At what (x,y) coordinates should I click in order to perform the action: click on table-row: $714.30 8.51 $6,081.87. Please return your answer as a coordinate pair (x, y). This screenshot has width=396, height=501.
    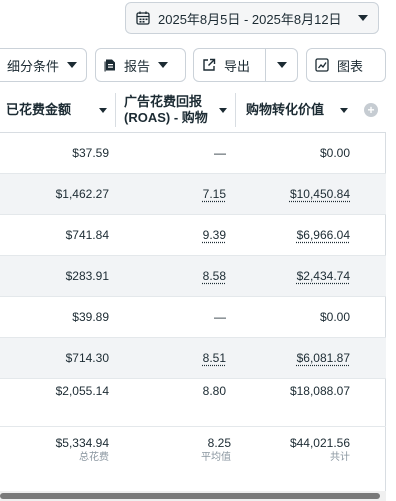
    Looking at the image, I should click on (193, 358).